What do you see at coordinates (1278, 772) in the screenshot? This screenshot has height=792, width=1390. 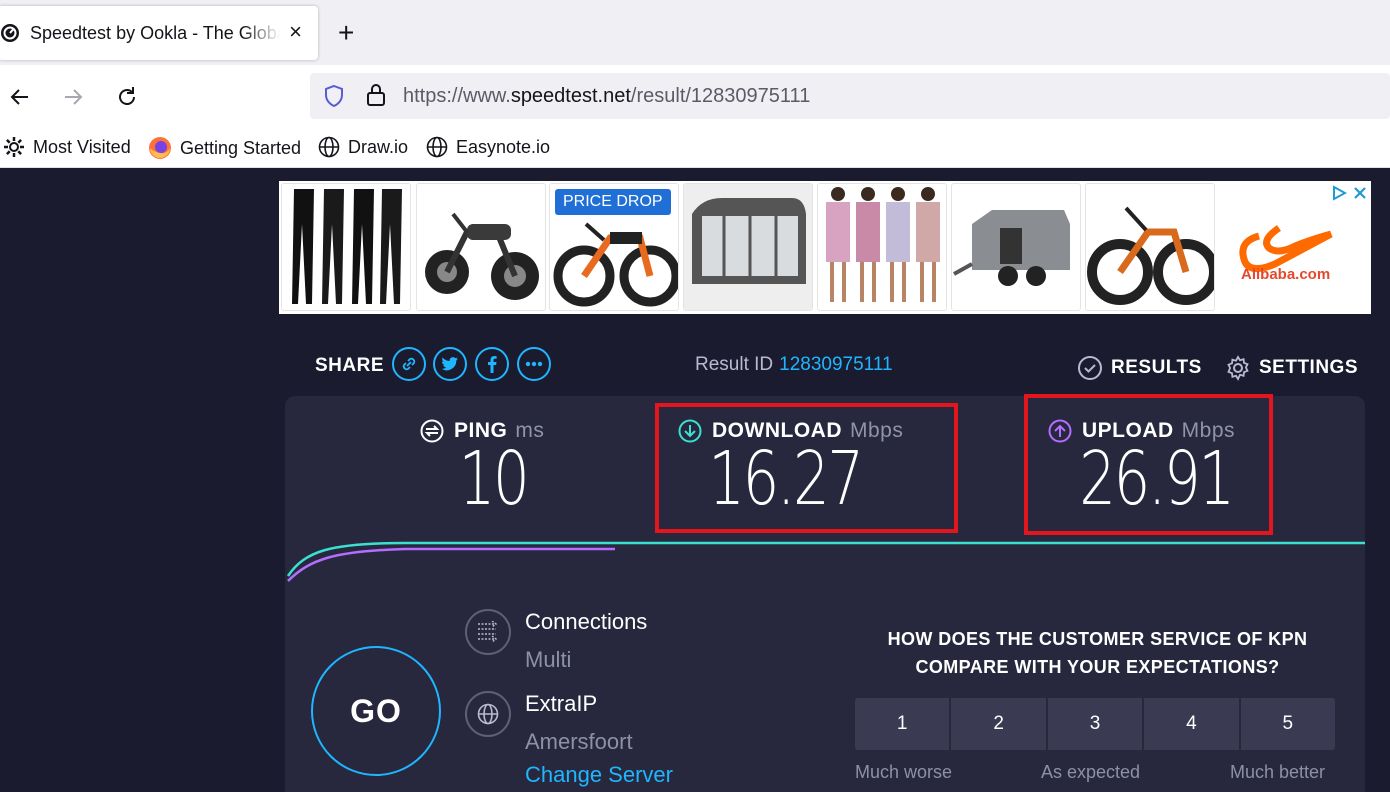 I see `rating-label-high: Much better` at bounding box center [1278, 772].